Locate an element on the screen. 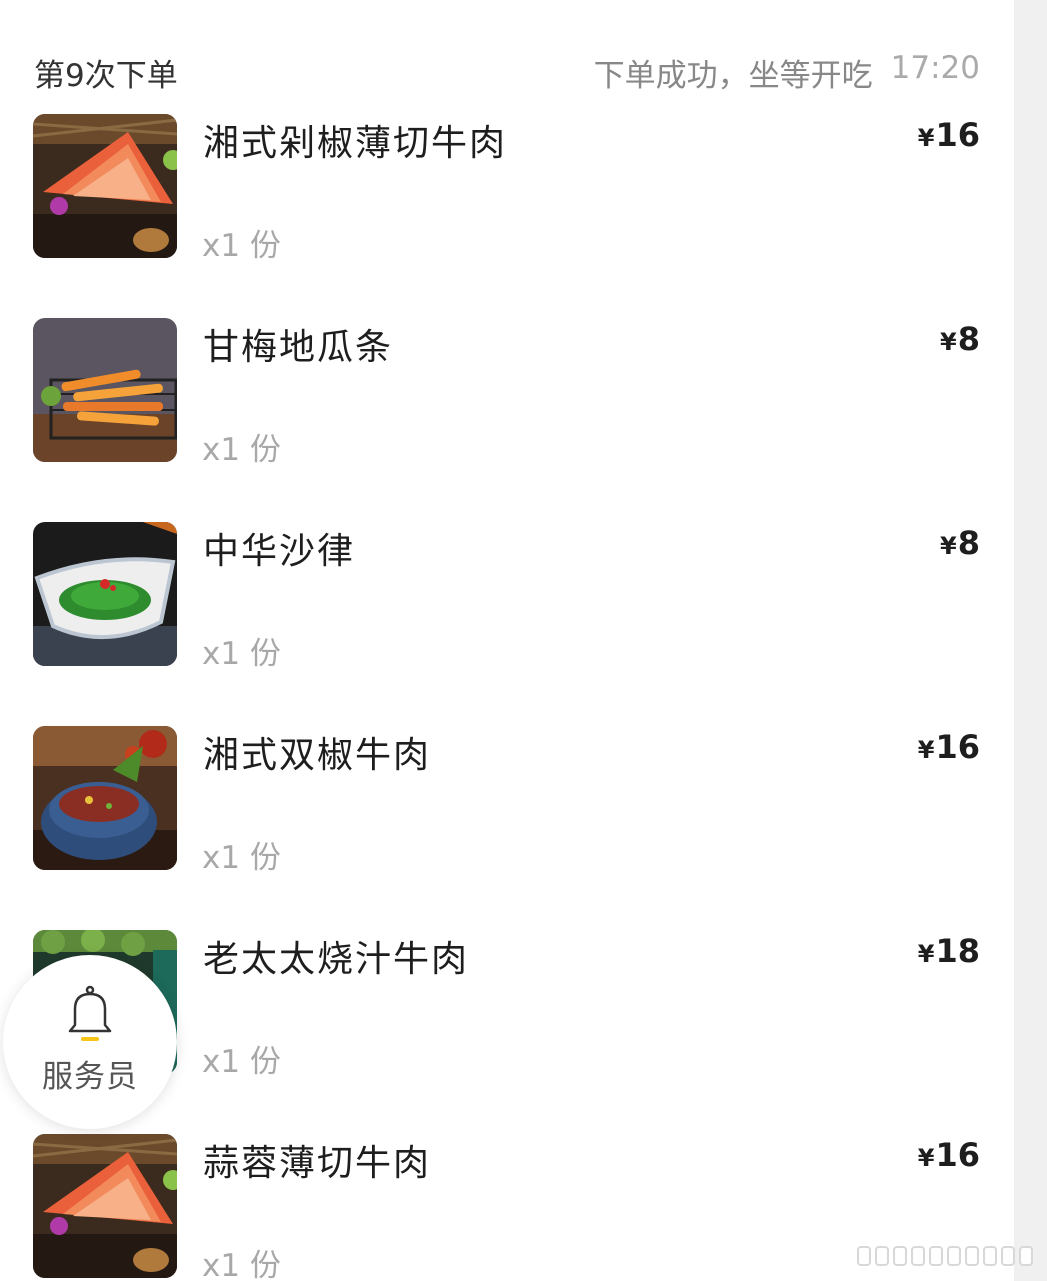 This screenshot has width=1047, height=1281. item-name: 中华沙律 is located at coordinates (279, 551).